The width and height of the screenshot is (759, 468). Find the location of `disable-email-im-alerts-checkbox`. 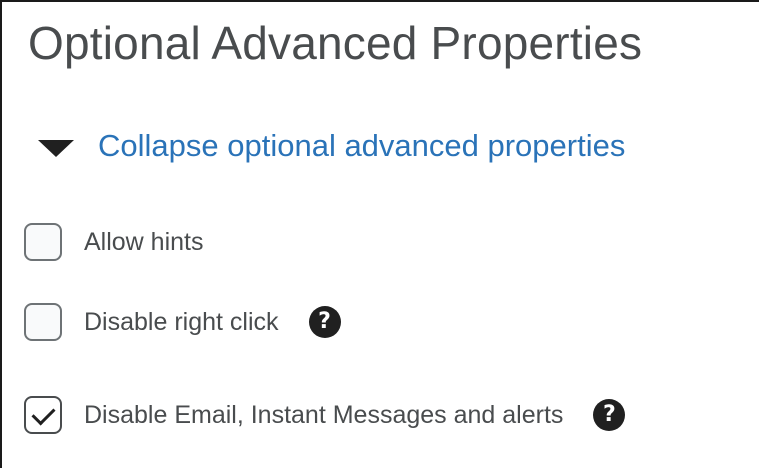

disable-email-im-alerts-checkbox is located at coordinates (43, 415).